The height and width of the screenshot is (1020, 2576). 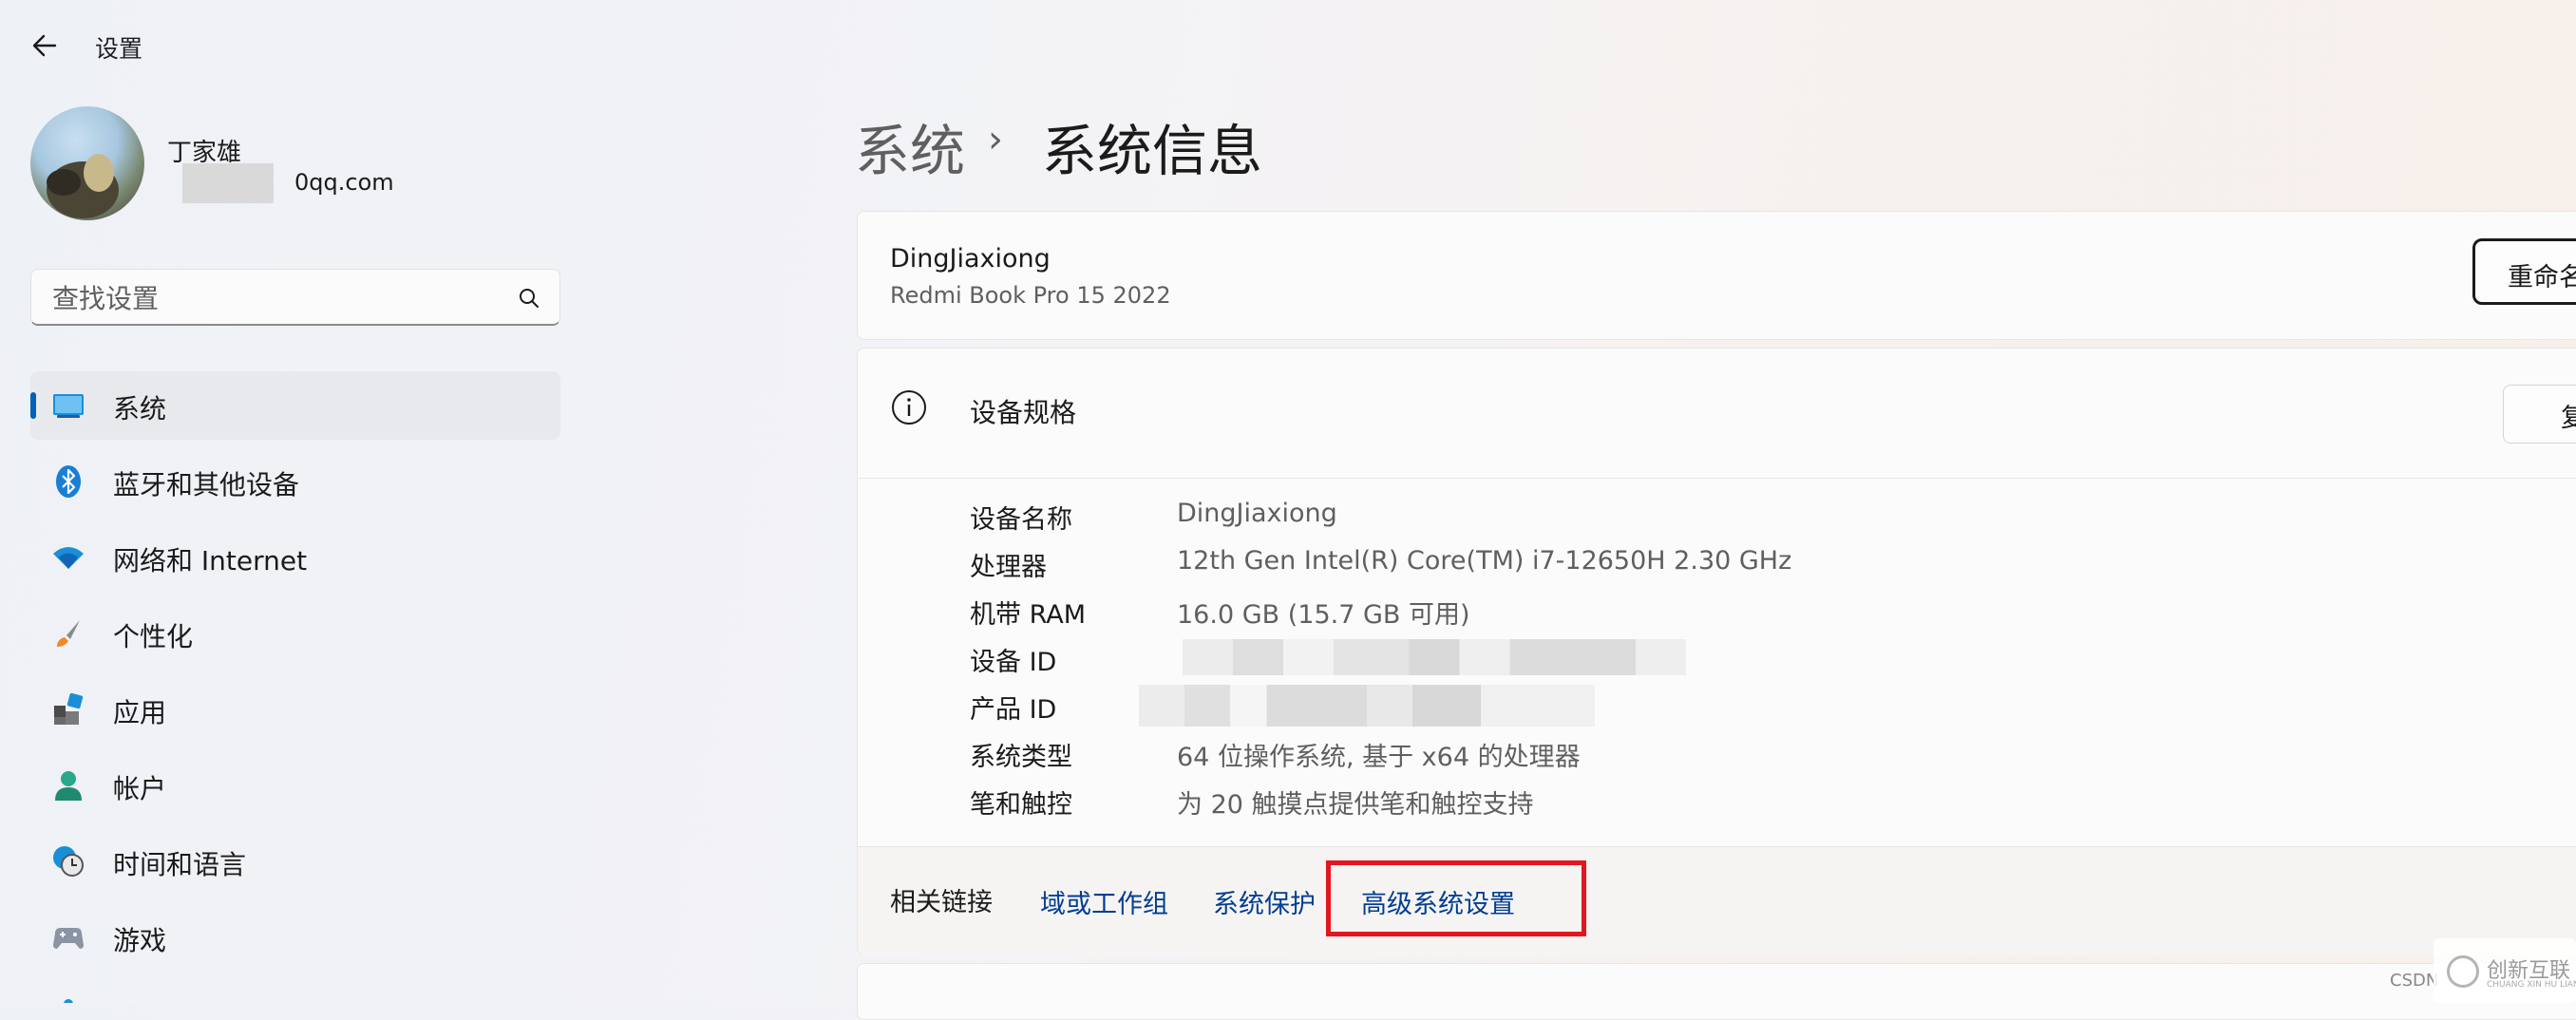 What do you see at coordinates (1716, 991) in the screenshot?
I see `next-card` at bounding box center [1716, 991].